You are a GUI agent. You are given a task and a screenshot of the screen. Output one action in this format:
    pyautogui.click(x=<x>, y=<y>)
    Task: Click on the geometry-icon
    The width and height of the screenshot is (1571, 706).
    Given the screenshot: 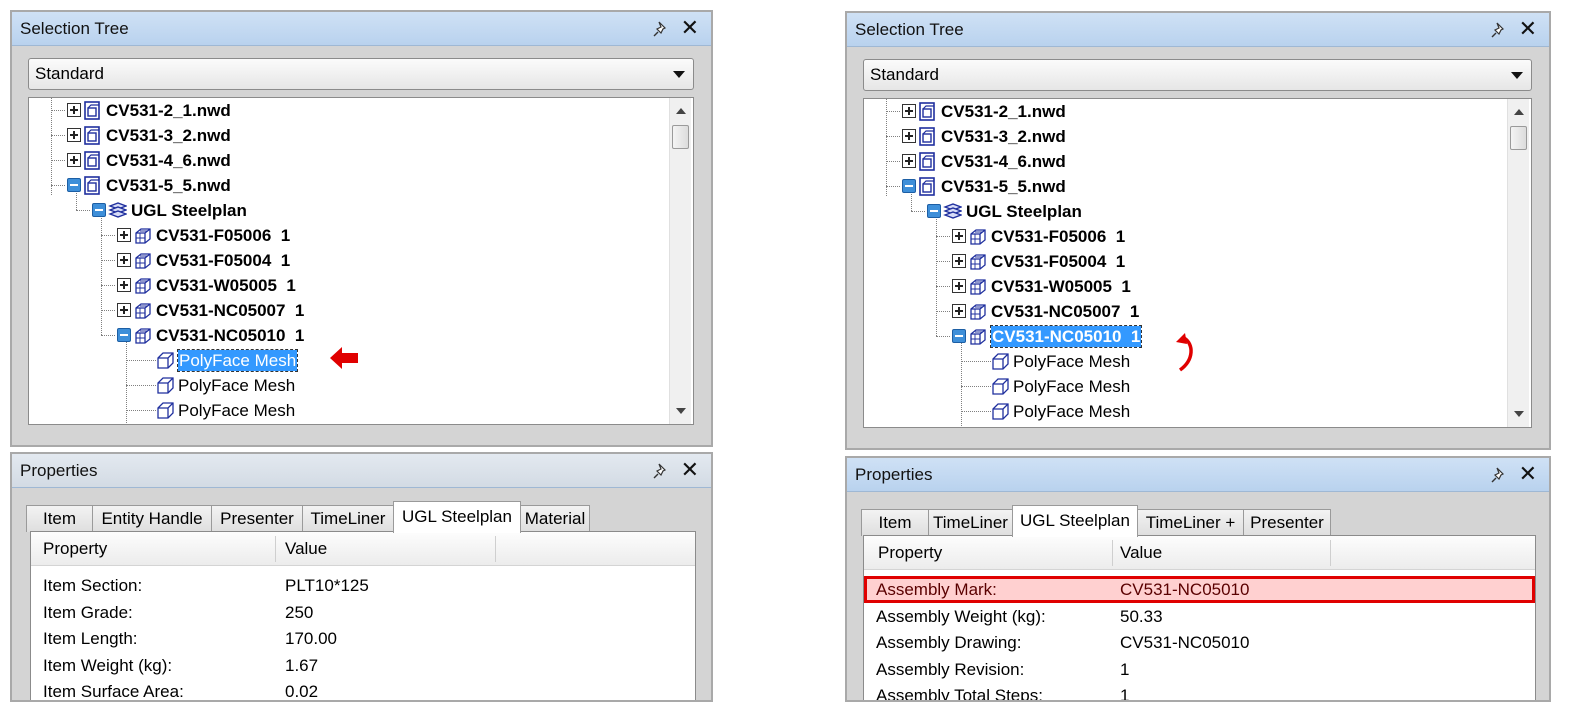 What is the action you would take?
    pyautogui.click(x=1000, y=361)
    